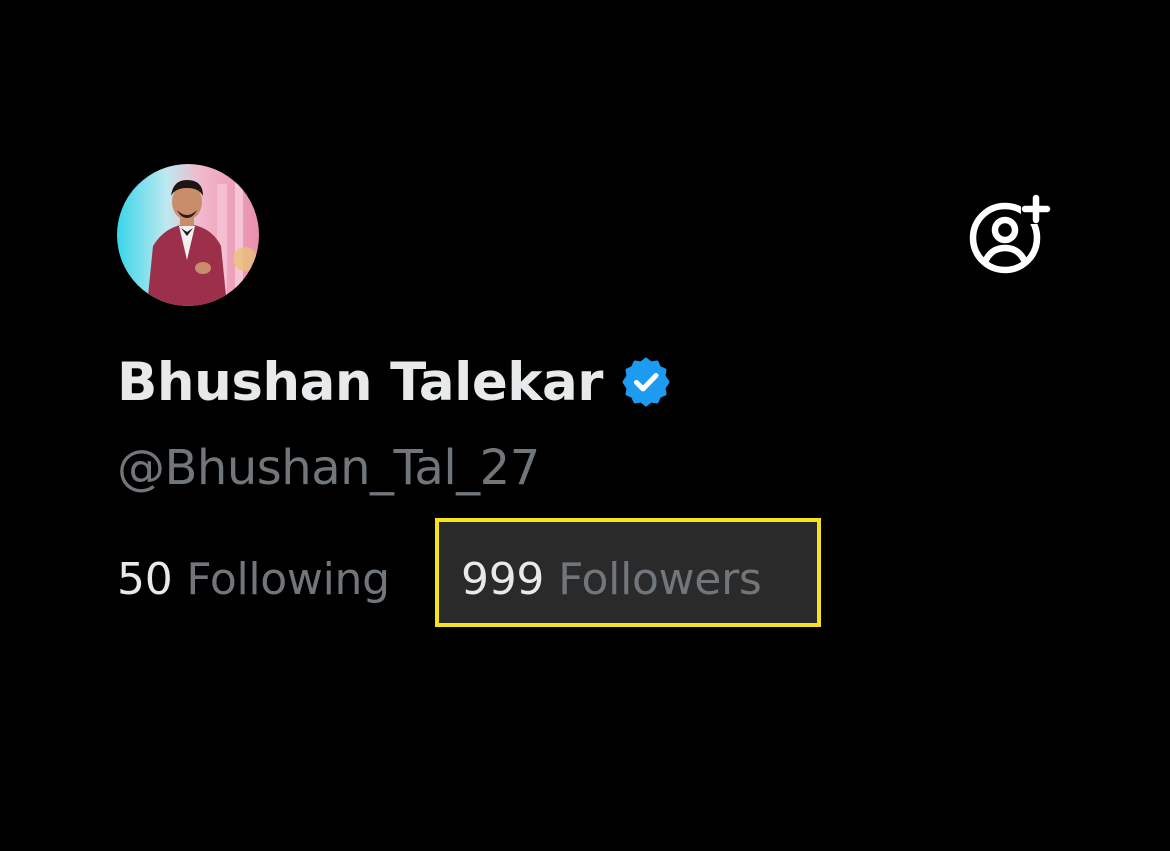  I want to click on following-label: Following, so click(288, 579).